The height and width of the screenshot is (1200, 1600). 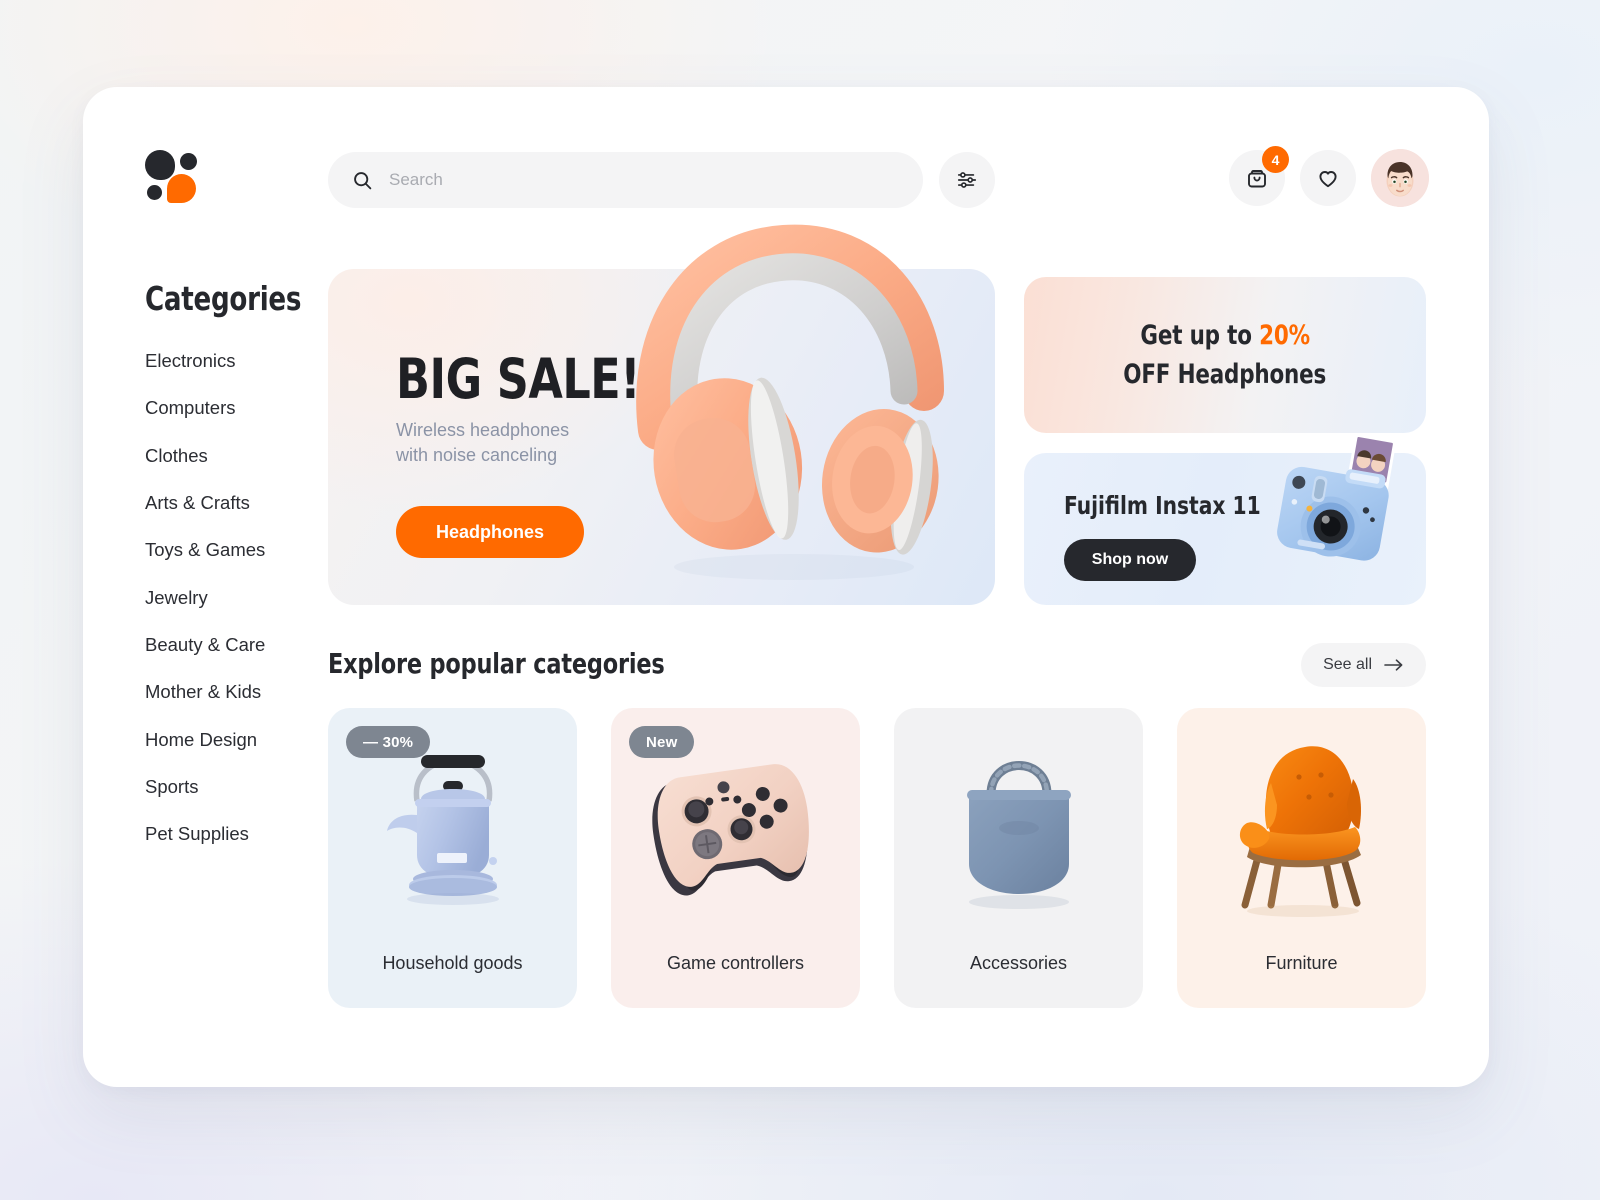 What do you see at coordinates (237, 407) in the screenshot?
I see `sidebar-item-computers: Computers` at bounding box center [237, 407].